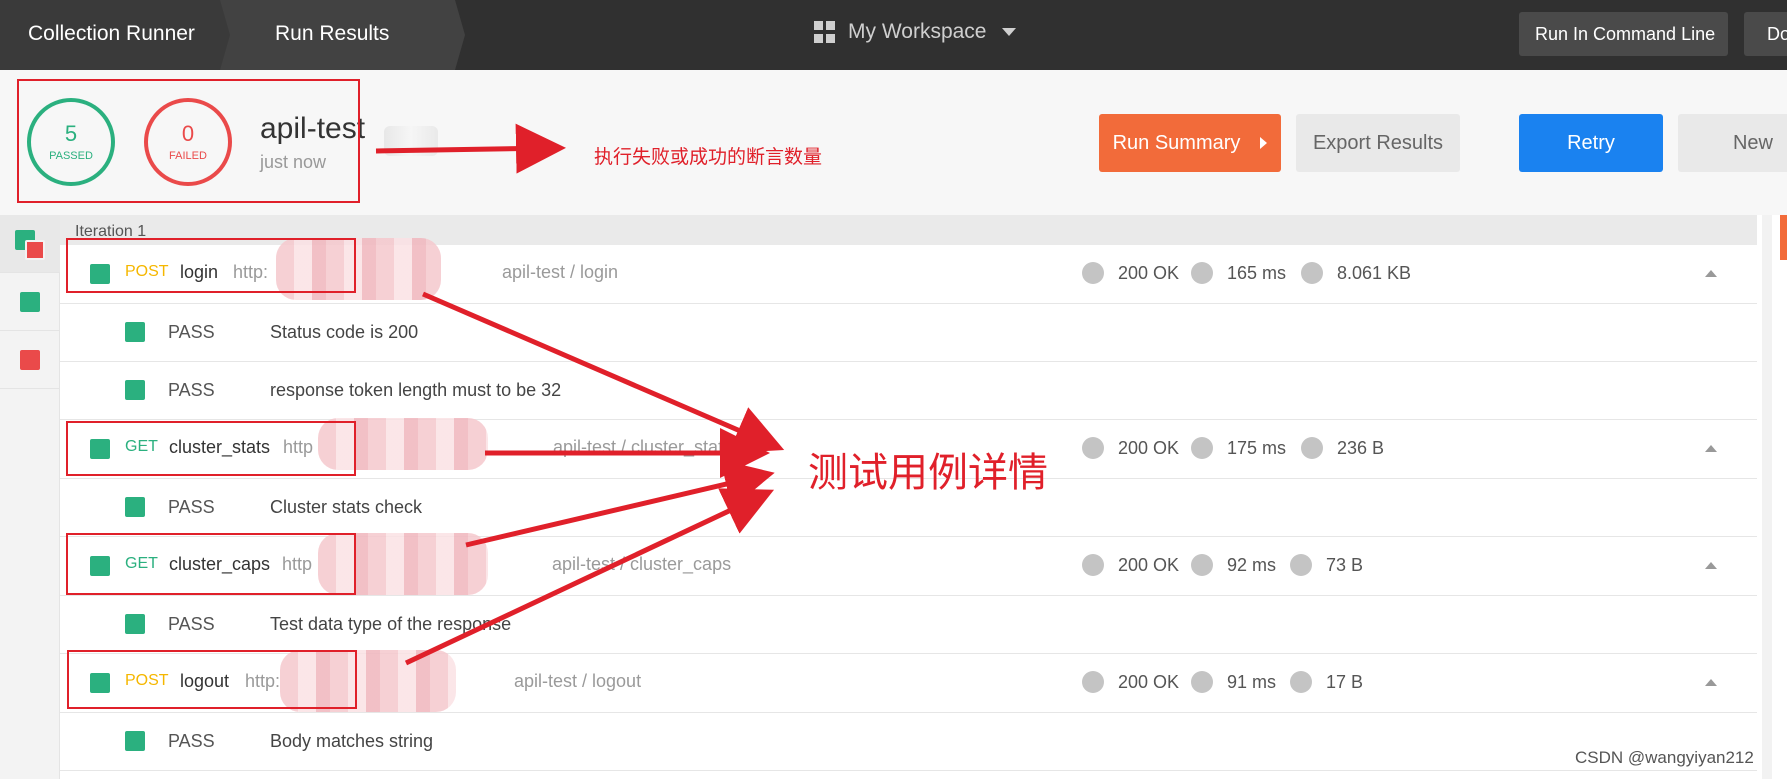  Describe the element at coordinates (391, 624) in the screenshot. I see `assertion-name: Test data type of the response` at that location.